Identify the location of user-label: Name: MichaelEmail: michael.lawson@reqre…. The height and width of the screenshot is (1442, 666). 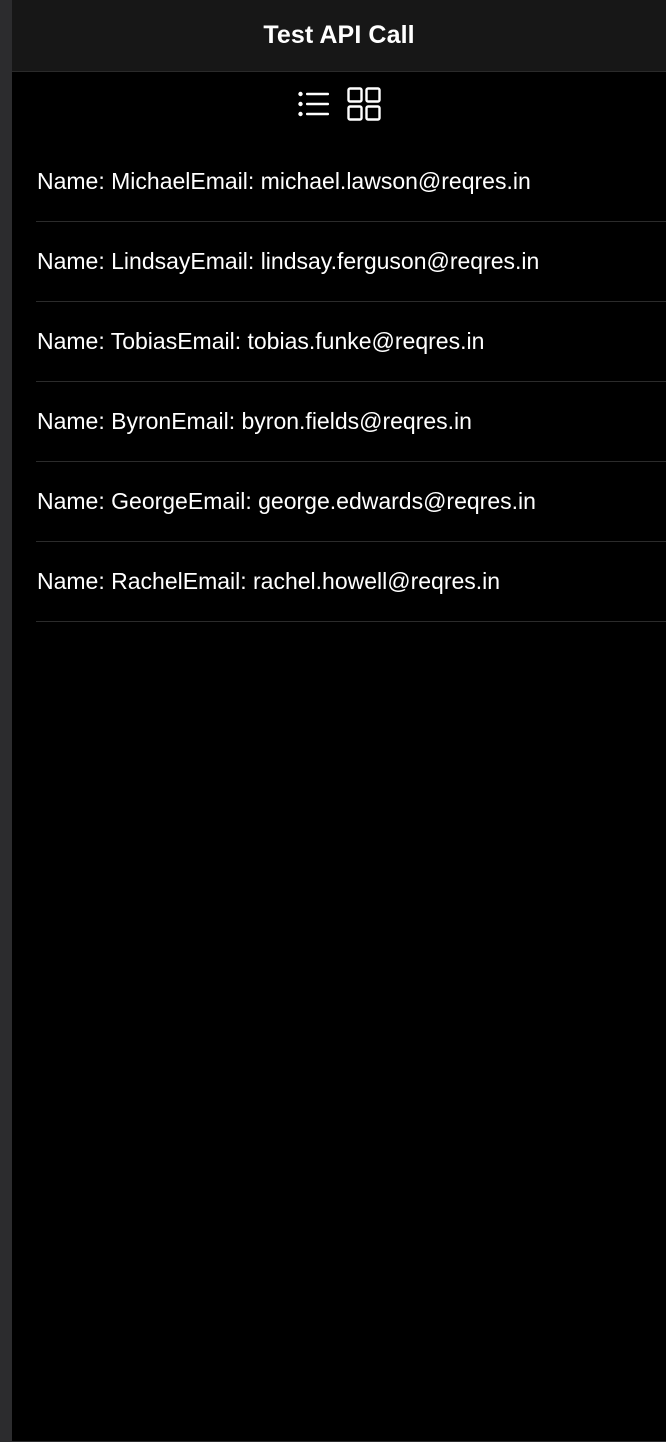
(284, 181).